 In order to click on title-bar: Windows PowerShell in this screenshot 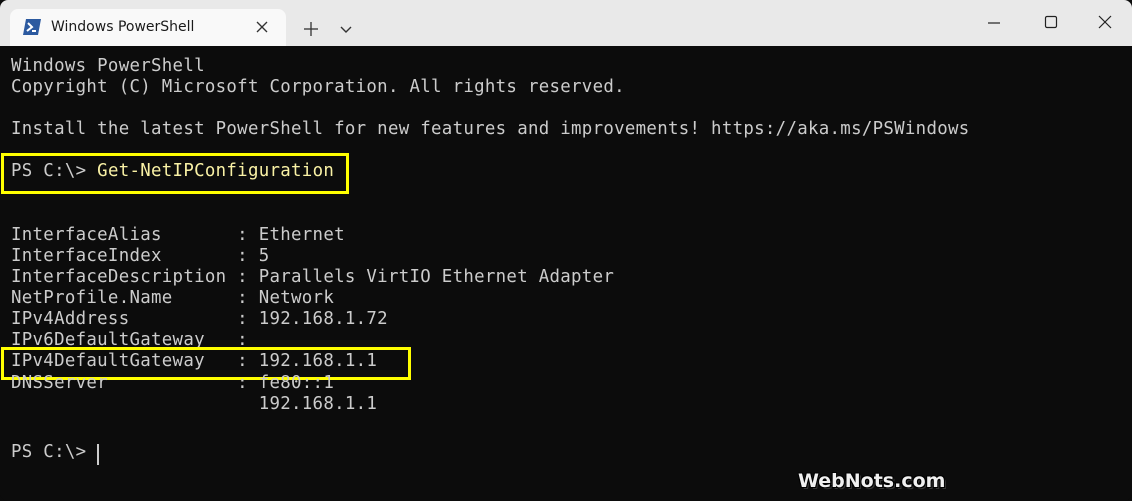, I will do `click(566, 23)`.